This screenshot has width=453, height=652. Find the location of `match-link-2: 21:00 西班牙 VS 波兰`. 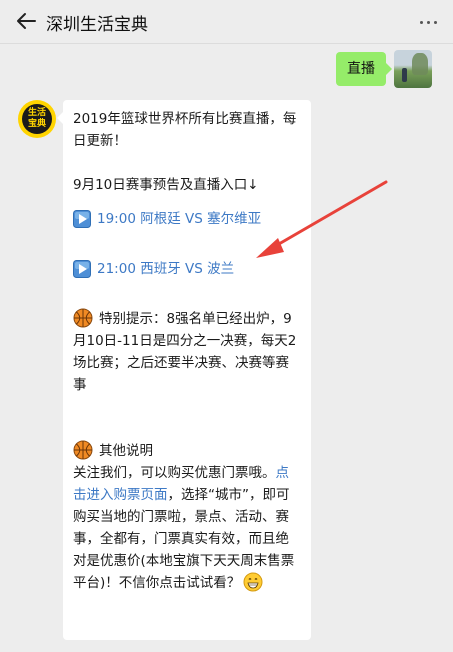

match-link-2: 21:00 西班牙 VS 波兰 is located at coordinates (187, 269).